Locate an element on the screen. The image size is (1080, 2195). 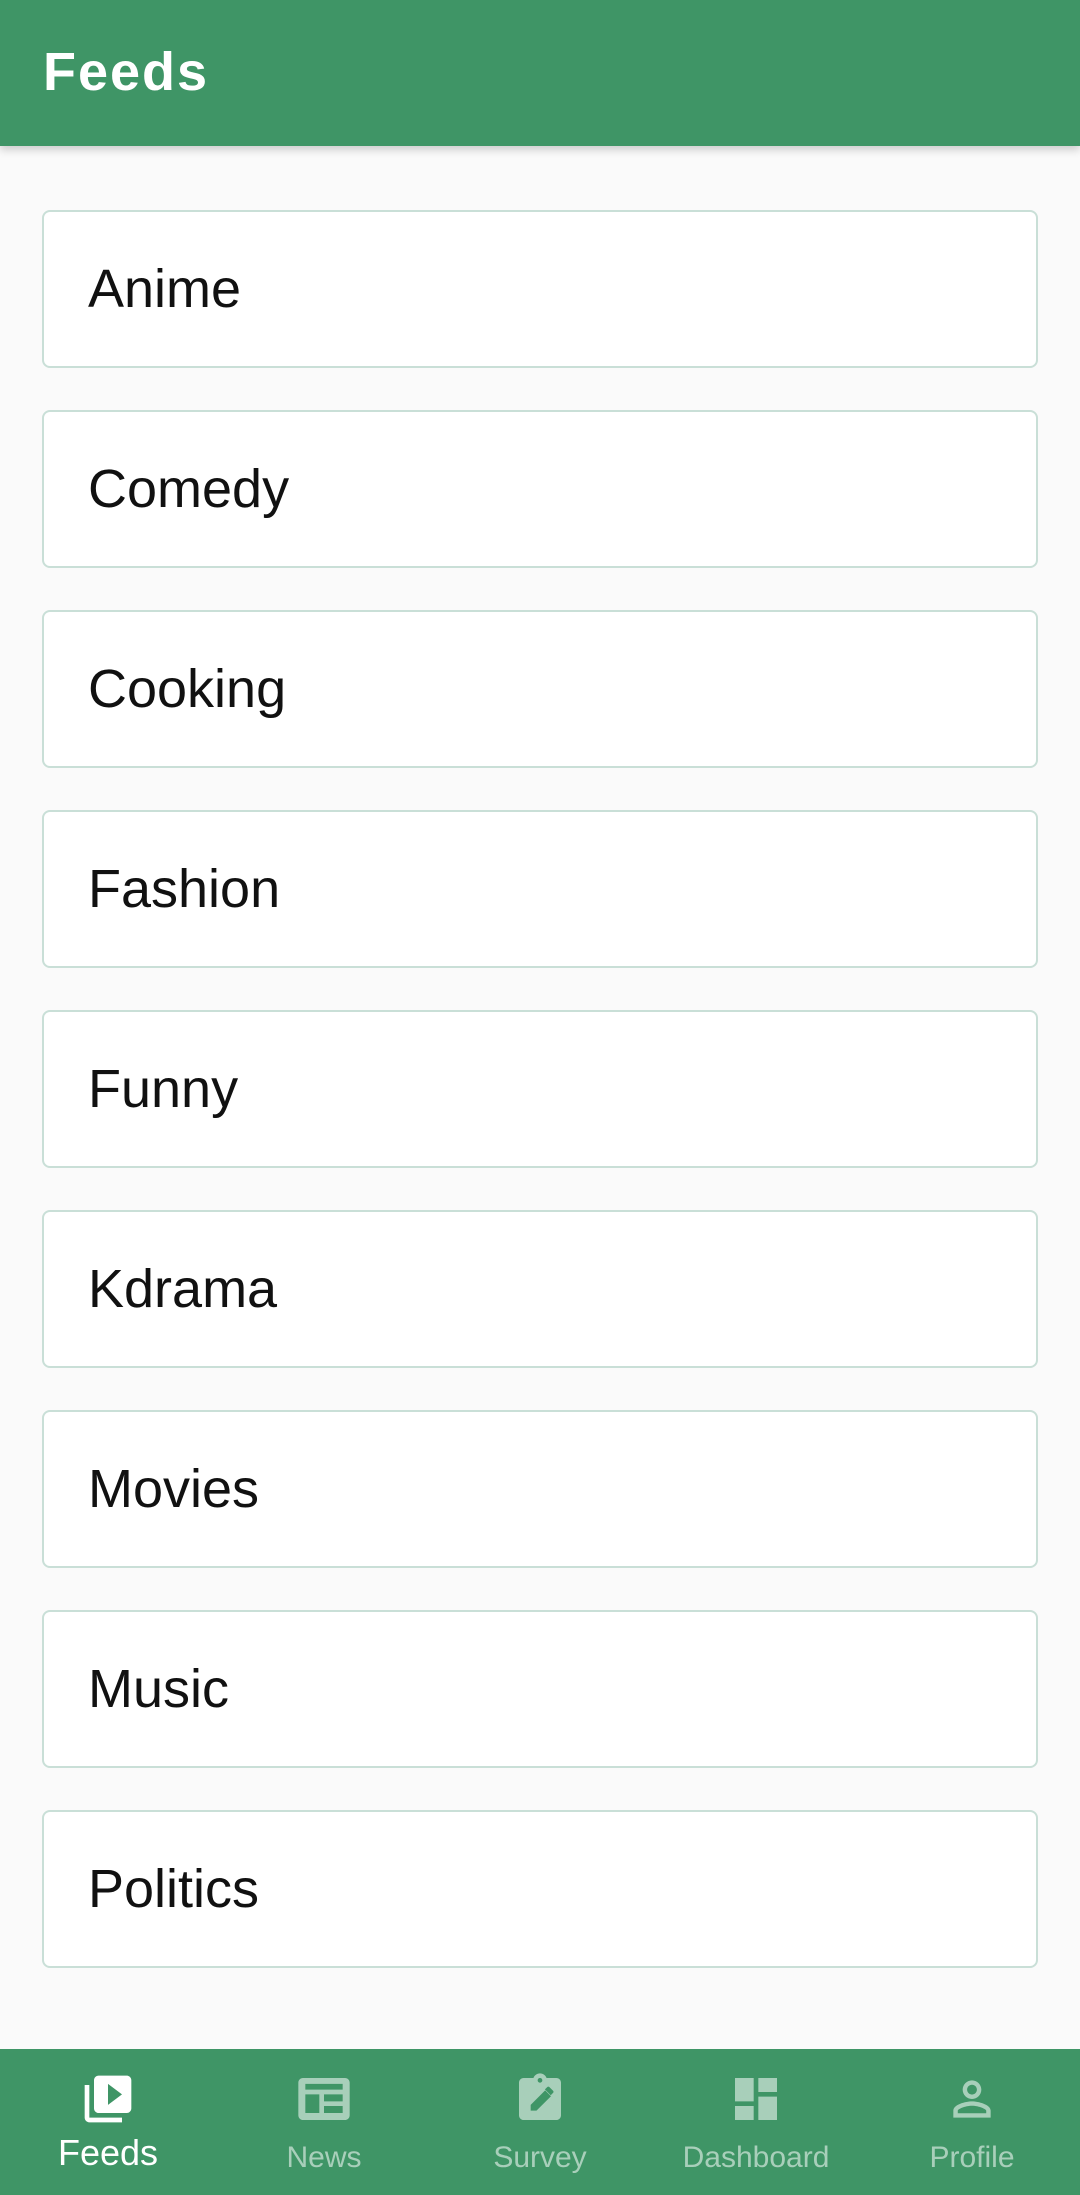
dashboard-icon is located at coordinates (756, 2099).